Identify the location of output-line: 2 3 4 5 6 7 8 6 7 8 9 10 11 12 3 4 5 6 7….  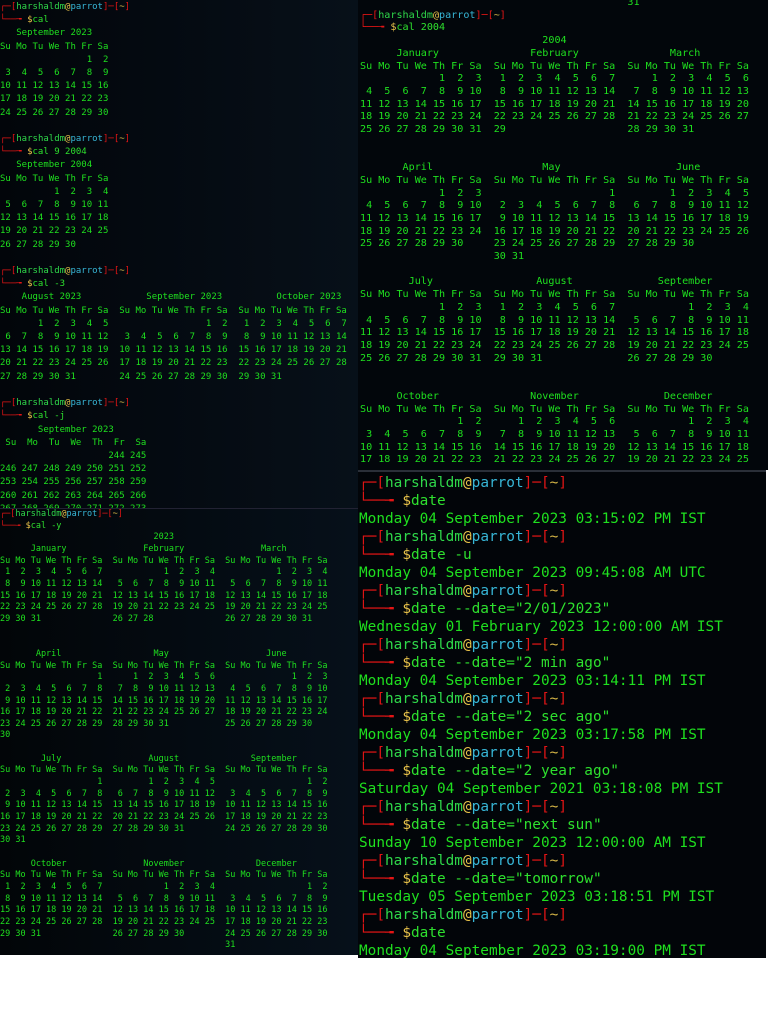
(164, 793).